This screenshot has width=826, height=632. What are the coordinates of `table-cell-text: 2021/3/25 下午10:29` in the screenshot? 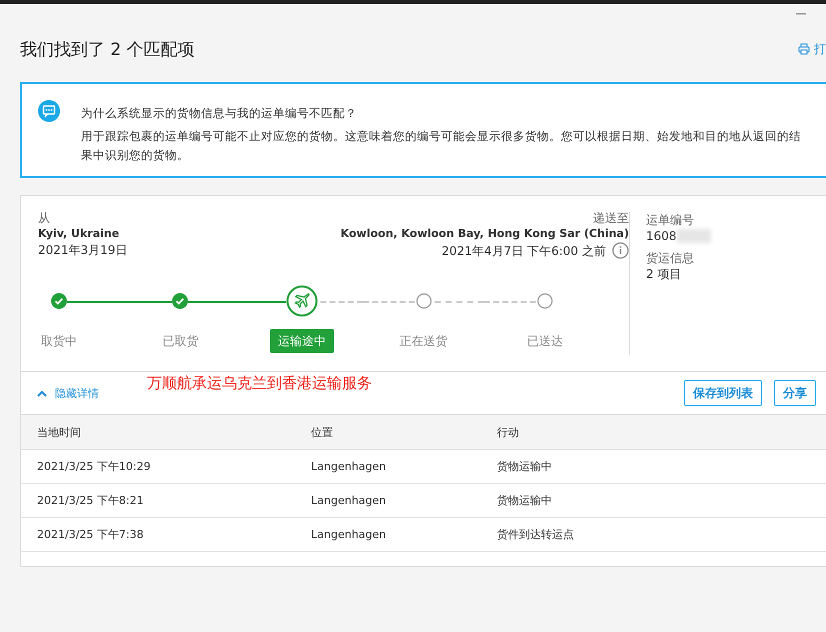 It's located at (94, 466).